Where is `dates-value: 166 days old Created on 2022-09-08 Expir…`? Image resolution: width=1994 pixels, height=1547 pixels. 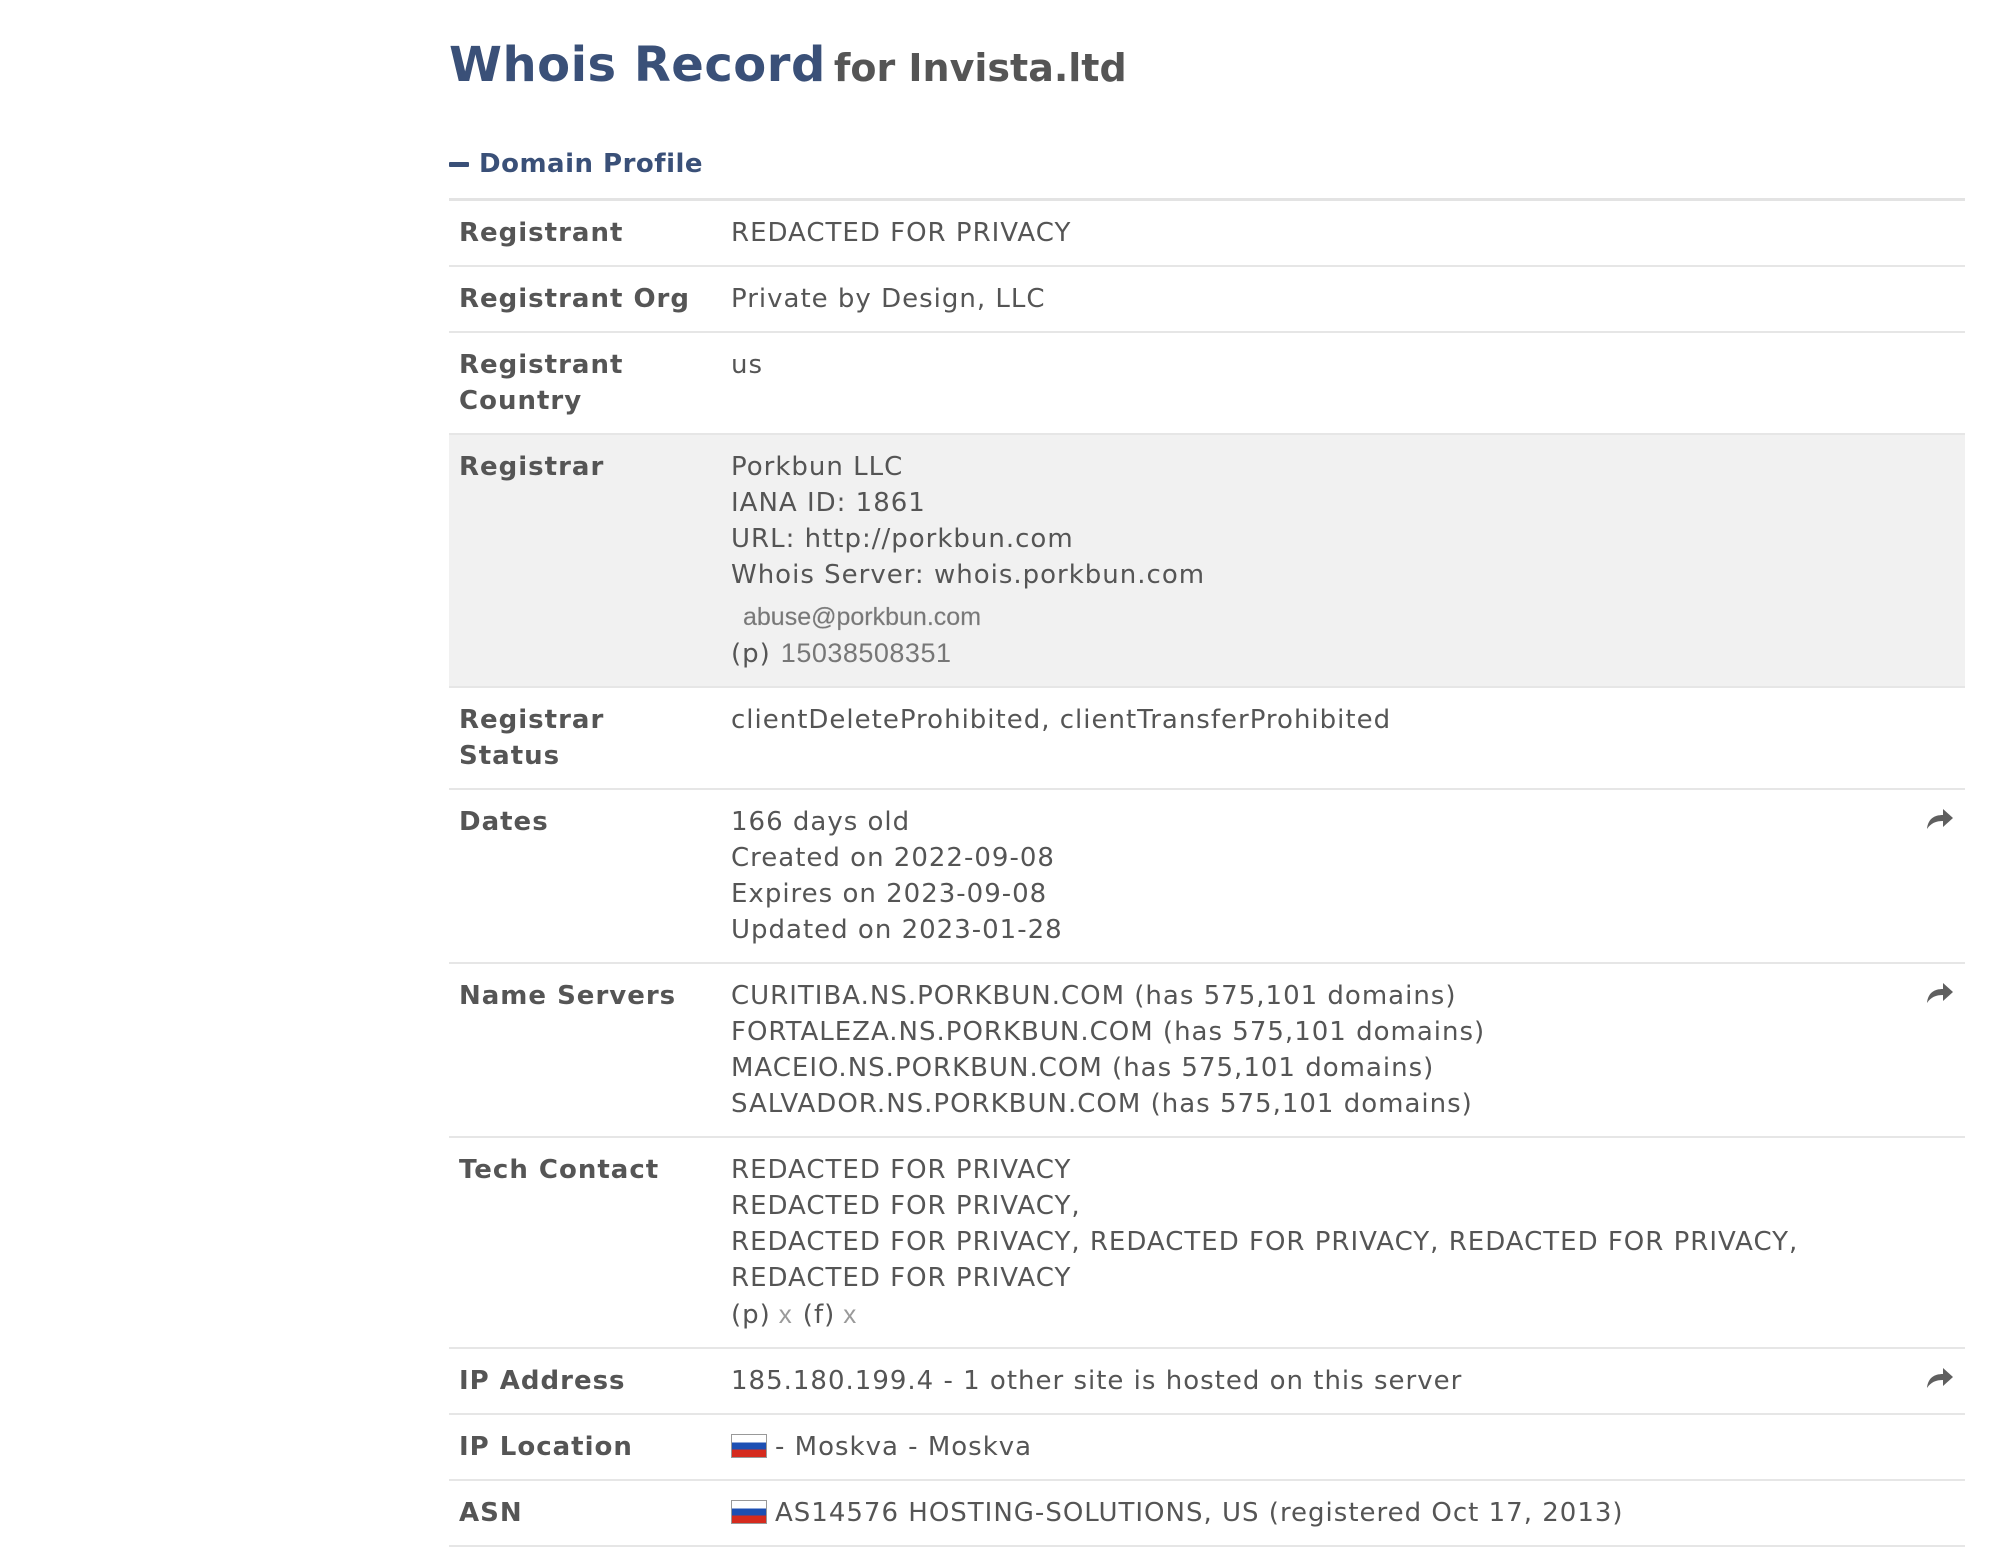 dates-value: 166 days old Created on 2022-09-08 Expir… is located at coordinates (1343, 876).